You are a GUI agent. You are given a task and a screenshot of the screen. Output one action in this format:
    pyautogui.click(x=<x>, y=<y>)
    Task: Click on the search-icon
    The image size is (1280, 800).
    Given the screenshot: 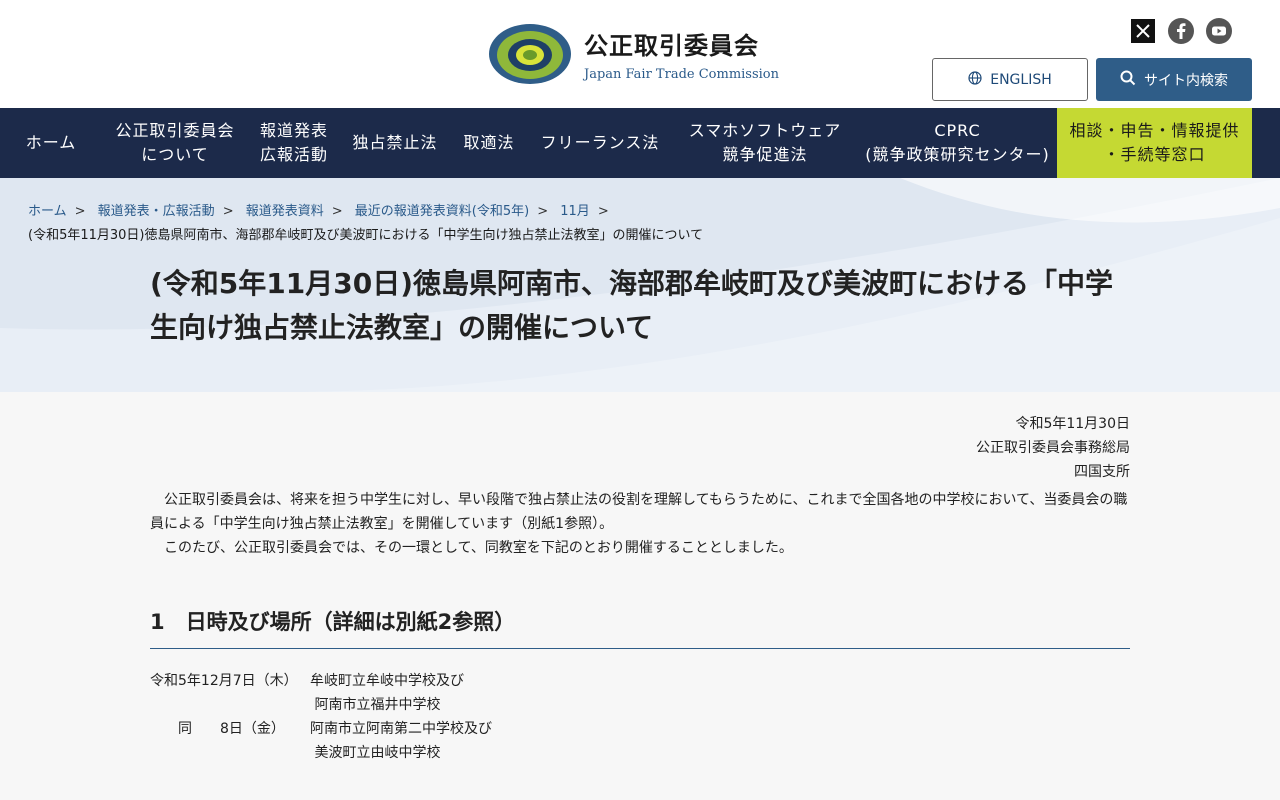 What is the action you would take?
    pyautogui.click(x=1128, y=80)
    